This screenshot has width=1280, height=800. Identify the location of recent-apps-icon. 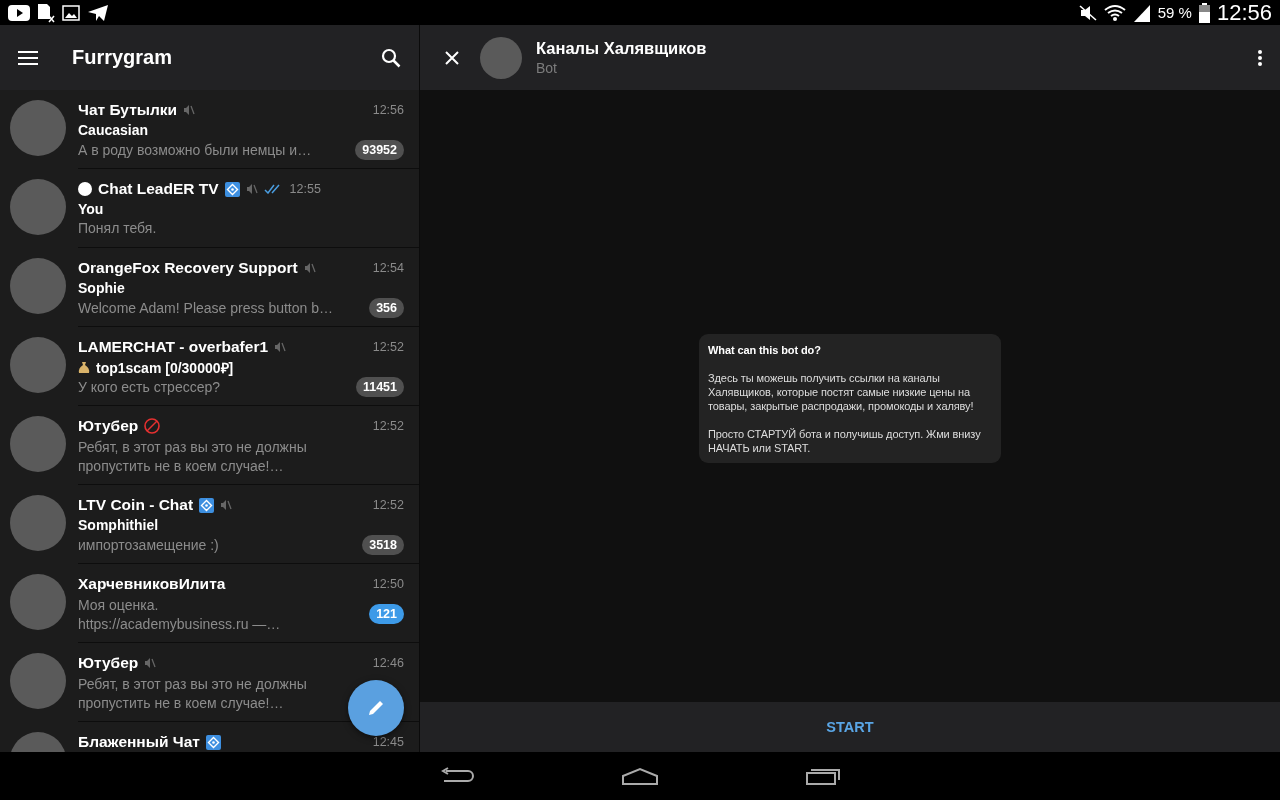
(823, 776).